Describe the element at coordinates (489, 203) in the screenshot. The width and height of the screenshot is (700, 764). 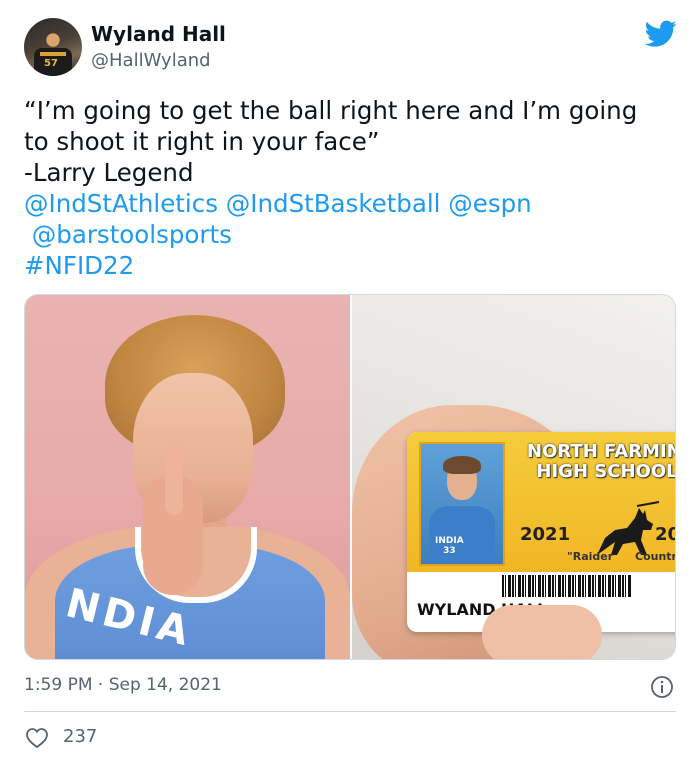
I see `mention-link: @espn` at that location.